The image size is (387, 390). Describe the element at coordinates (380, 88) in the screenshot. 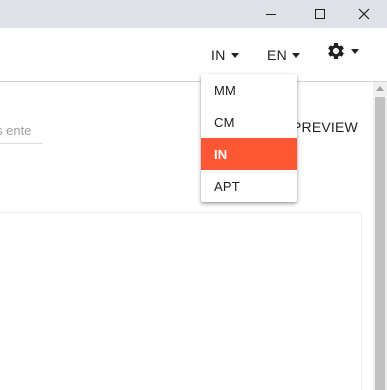

I see `scroll-up-arrow-icon` at that location.